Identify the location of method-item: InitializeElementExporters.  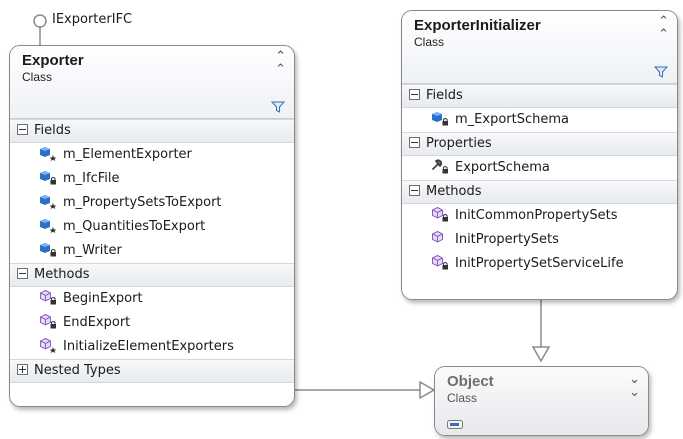
(152, 347).